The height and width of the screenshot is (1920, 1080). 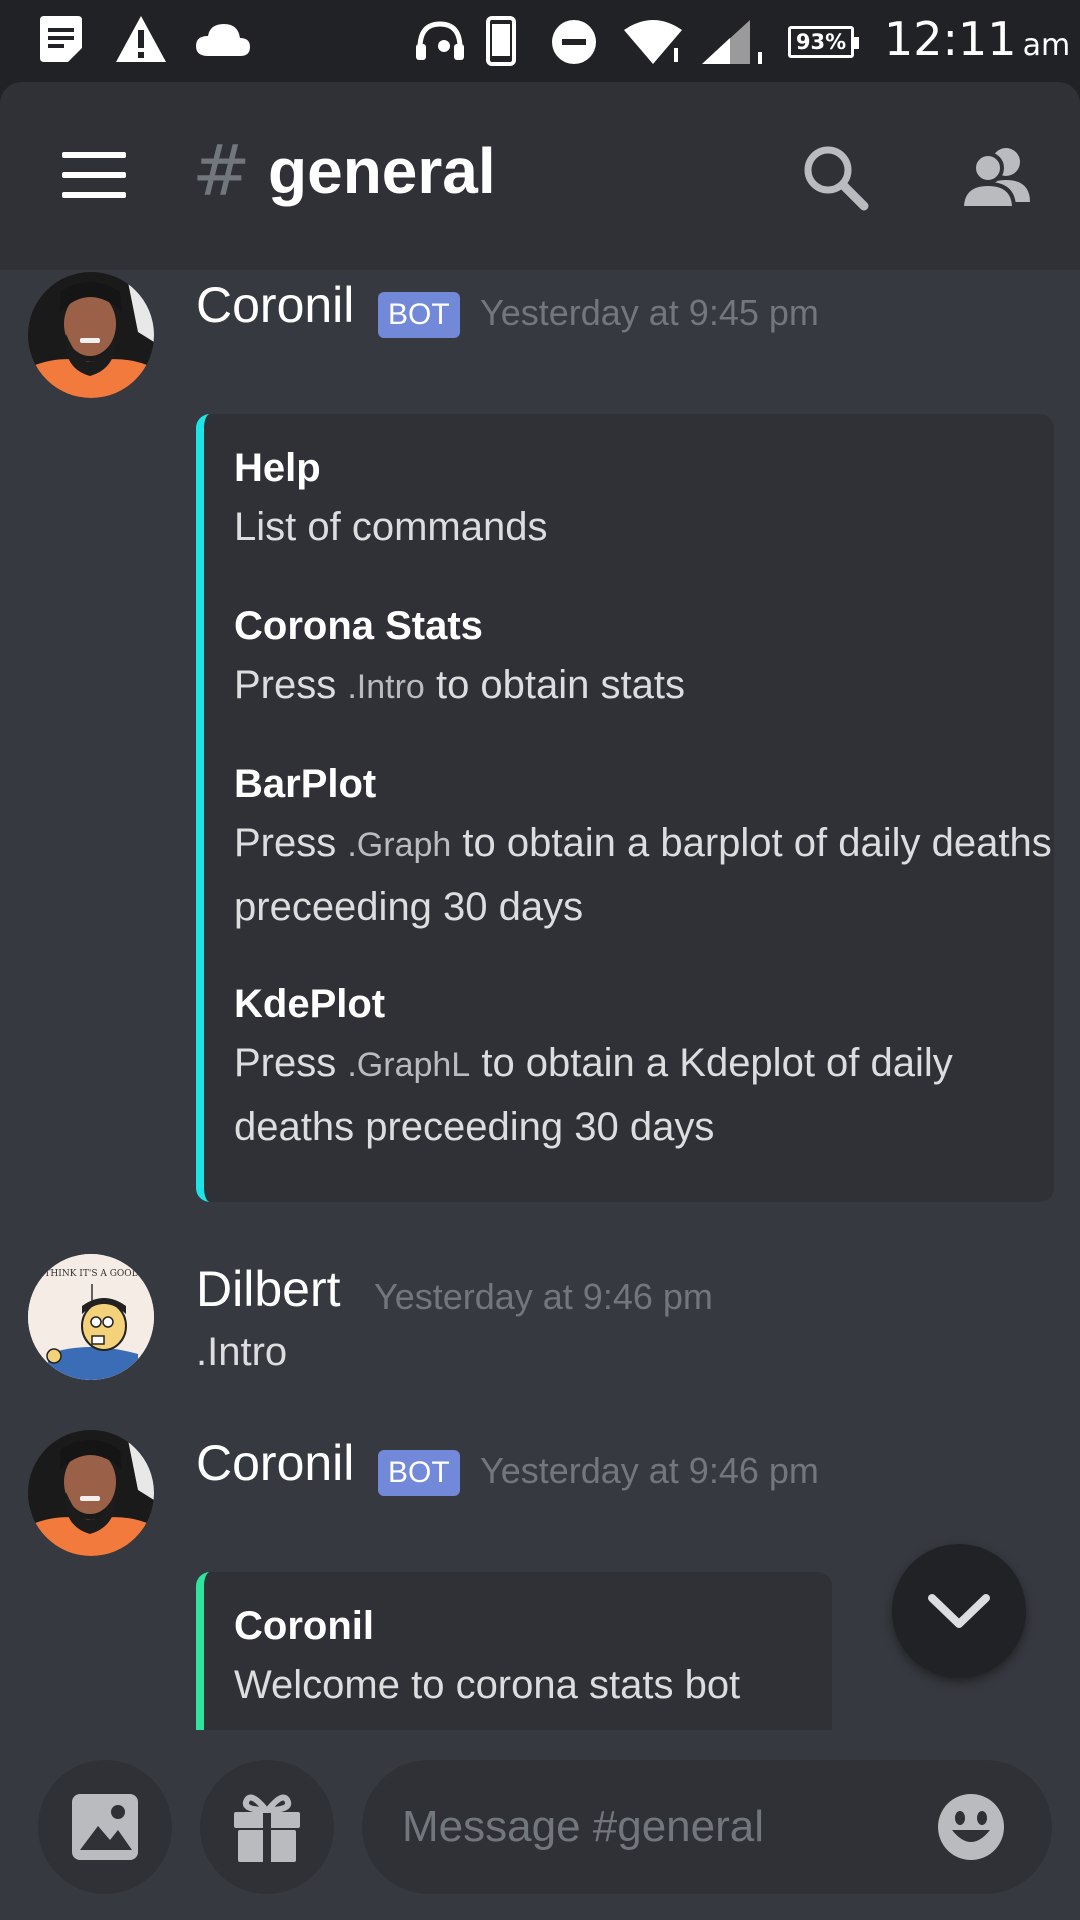 What do you see at coordinates (501, 41) in the screenshot?
I see `phone-icon` at bounding box center [501, 41].